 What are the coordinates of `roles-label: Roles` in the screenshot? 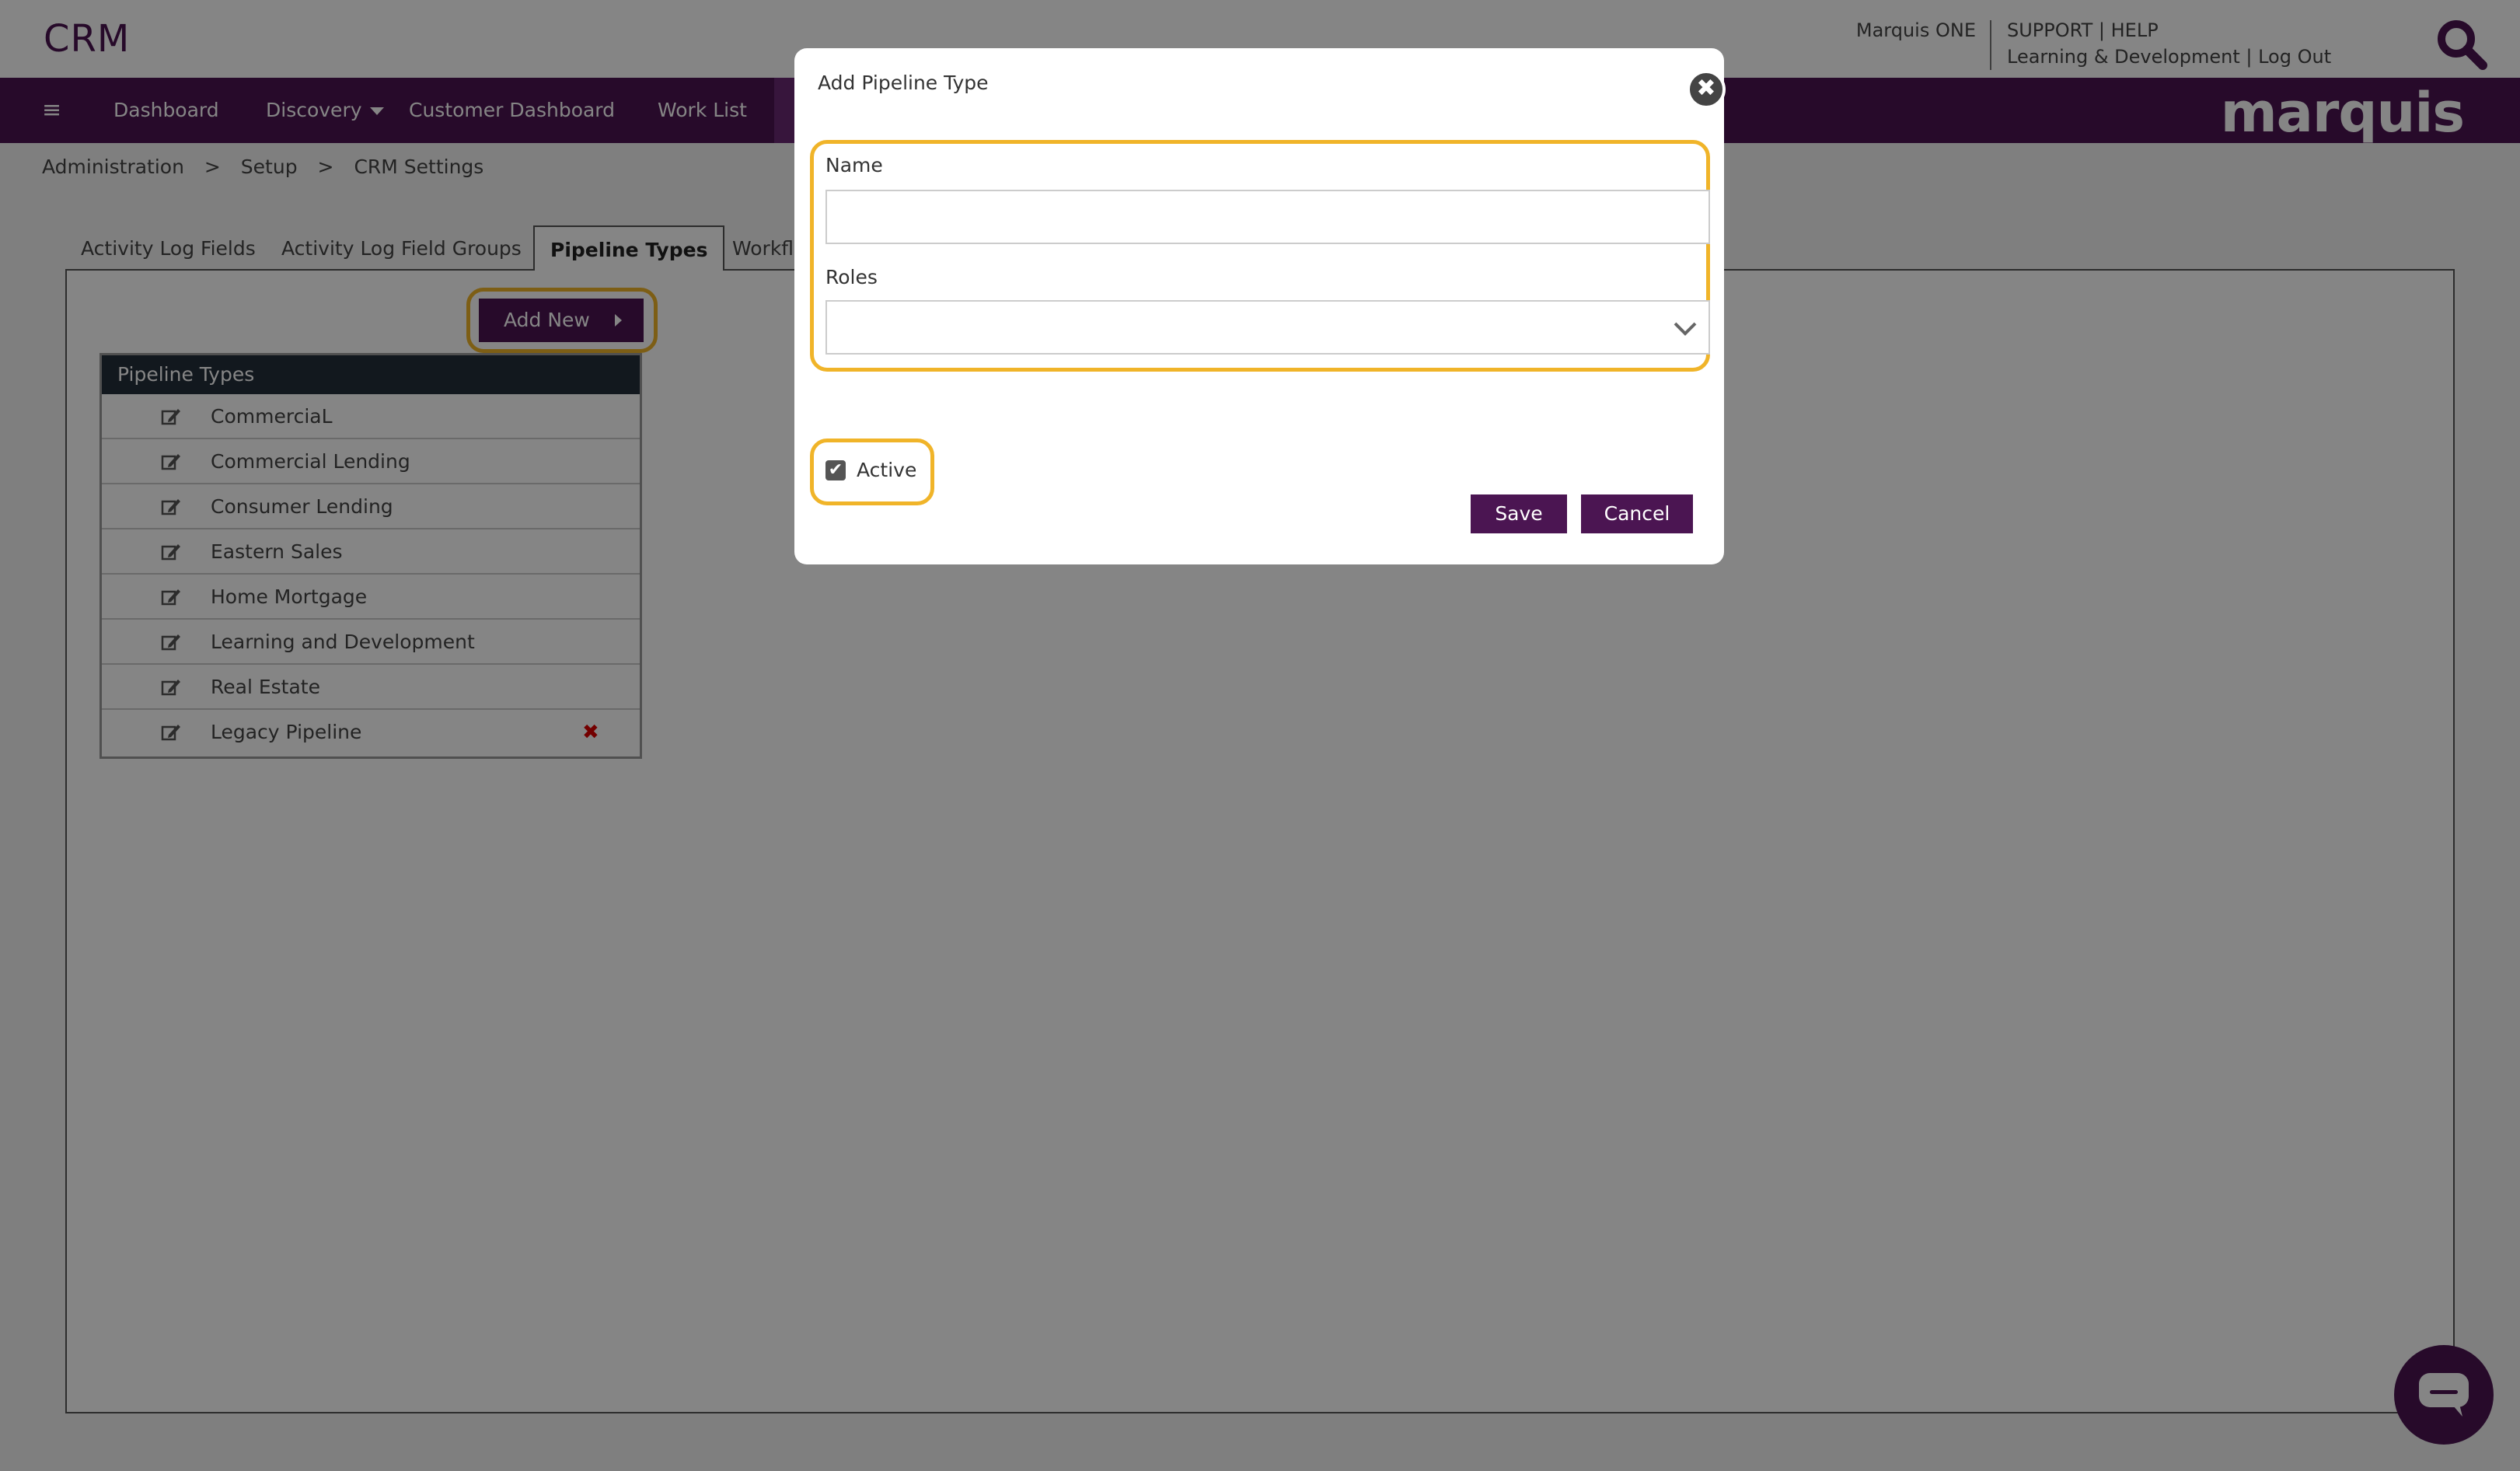 It's located at (852, 277).